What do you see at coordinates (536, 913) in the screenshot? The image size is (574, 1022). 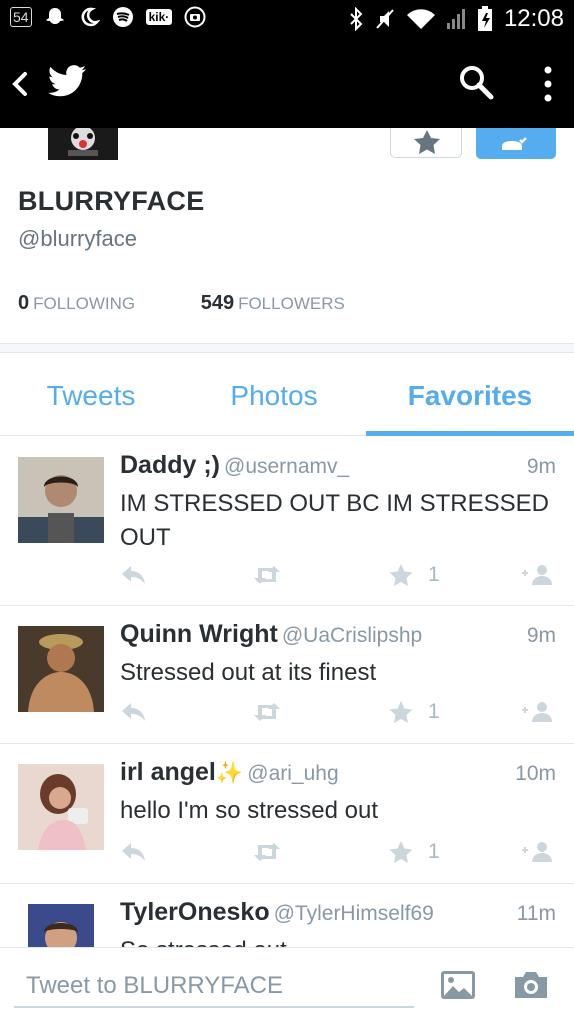 I see `tweet-timestamp: 11m` at bounding box center [536, 913].